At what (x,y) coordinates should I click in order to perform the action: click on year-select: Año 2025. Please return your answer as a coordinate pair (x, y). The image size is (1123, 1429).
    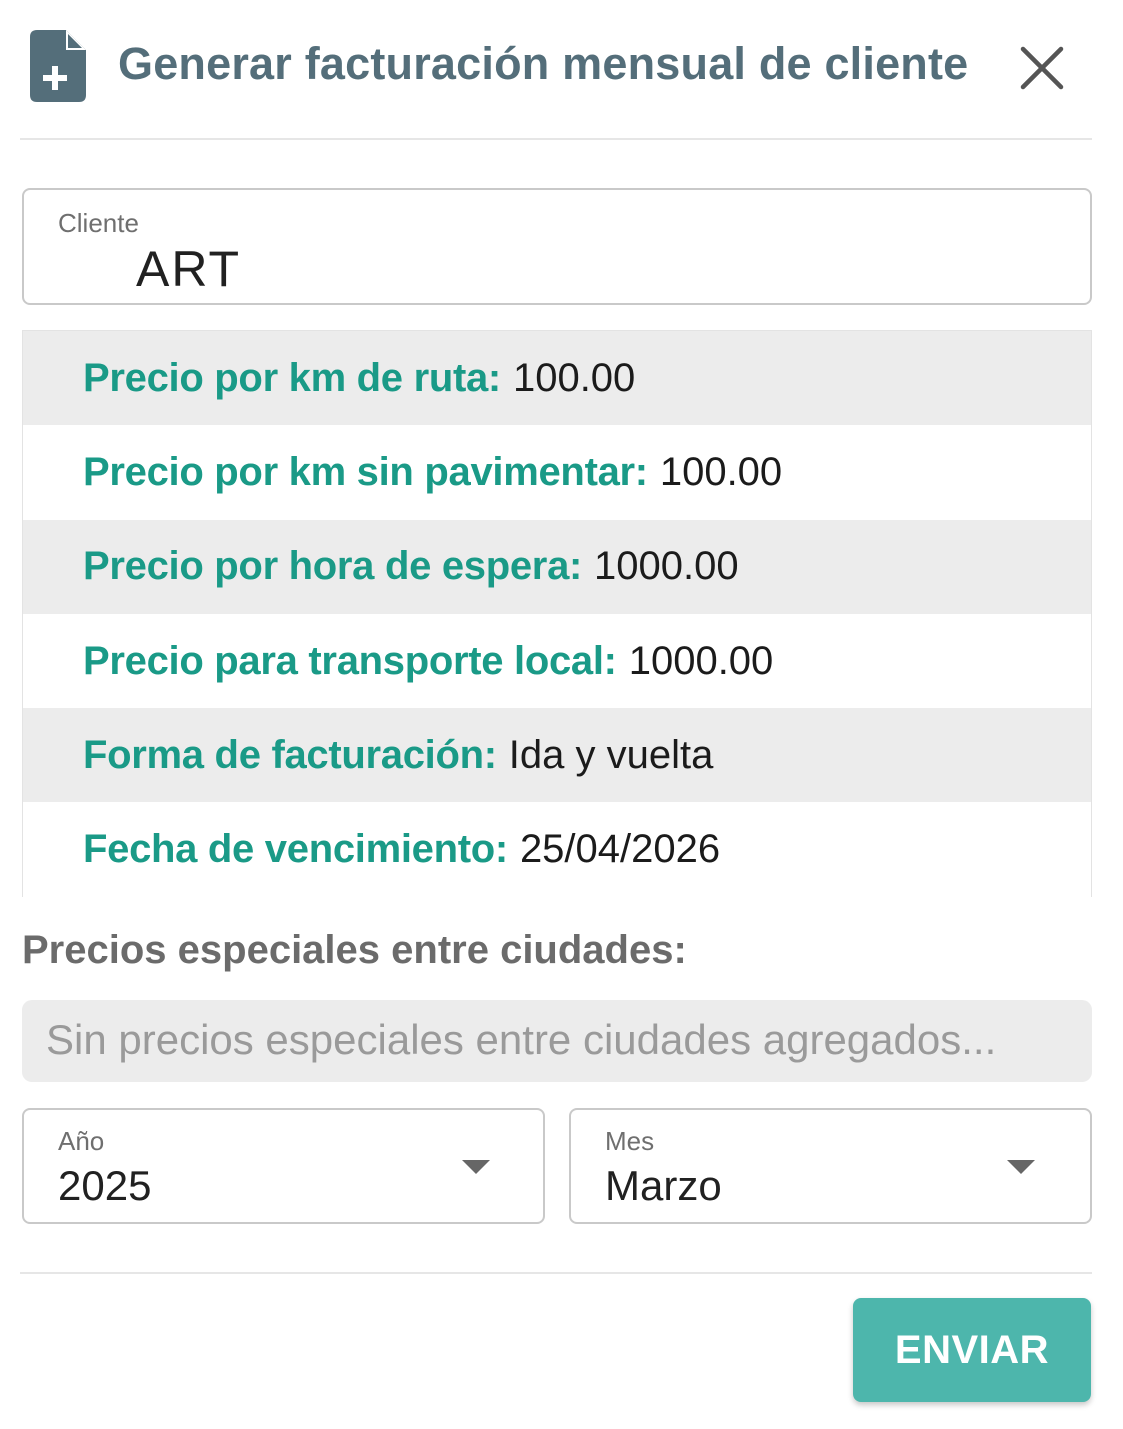
    Looking at the image, I should click on (283, 1166).